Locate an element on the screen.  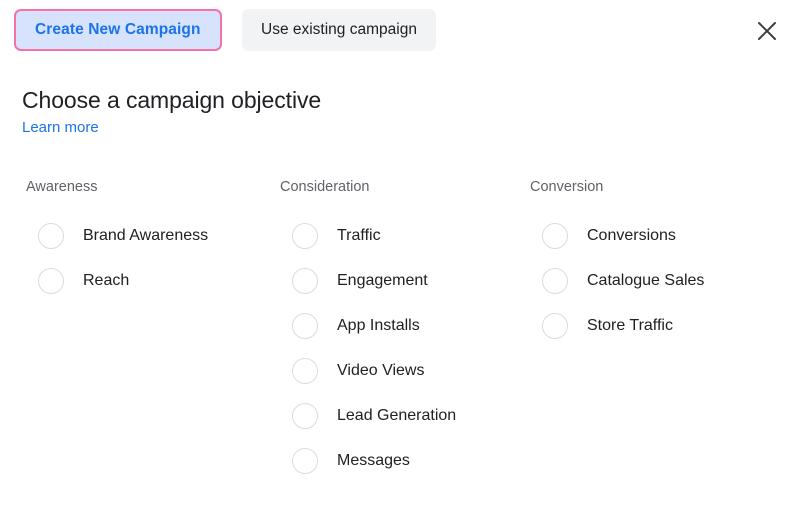
radio-catalogue-sales is located at coordinates (555, 280).